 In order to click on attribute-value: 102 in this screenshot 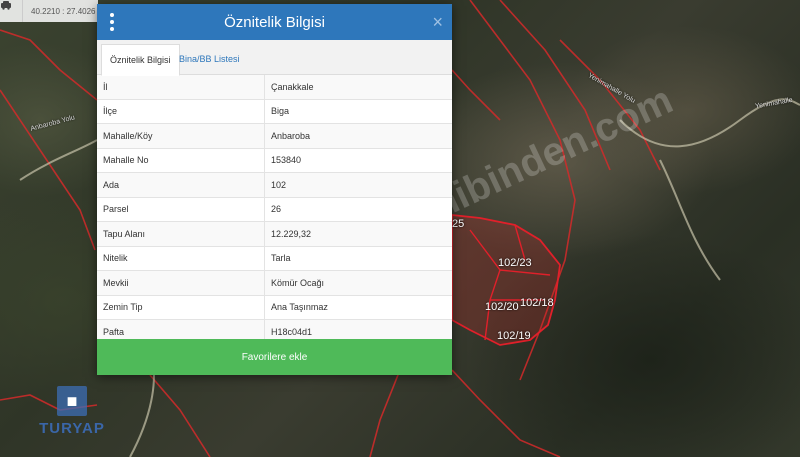, I will do `click(358, 185)`.